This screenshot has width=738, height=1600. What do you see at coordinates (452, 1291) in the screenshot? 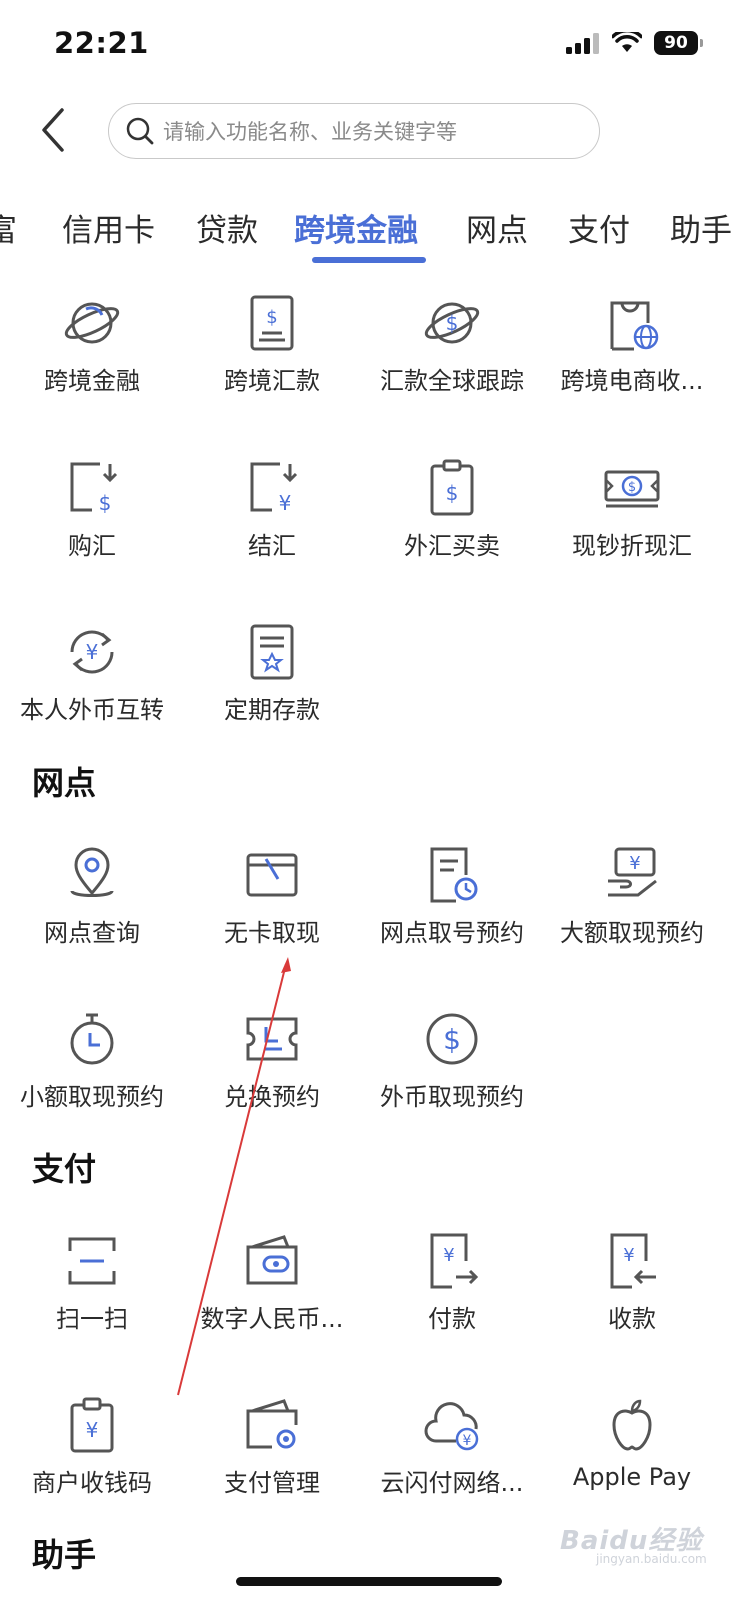
I see `item-pay: ¥ 付款` at bounding box center [452, 1291].